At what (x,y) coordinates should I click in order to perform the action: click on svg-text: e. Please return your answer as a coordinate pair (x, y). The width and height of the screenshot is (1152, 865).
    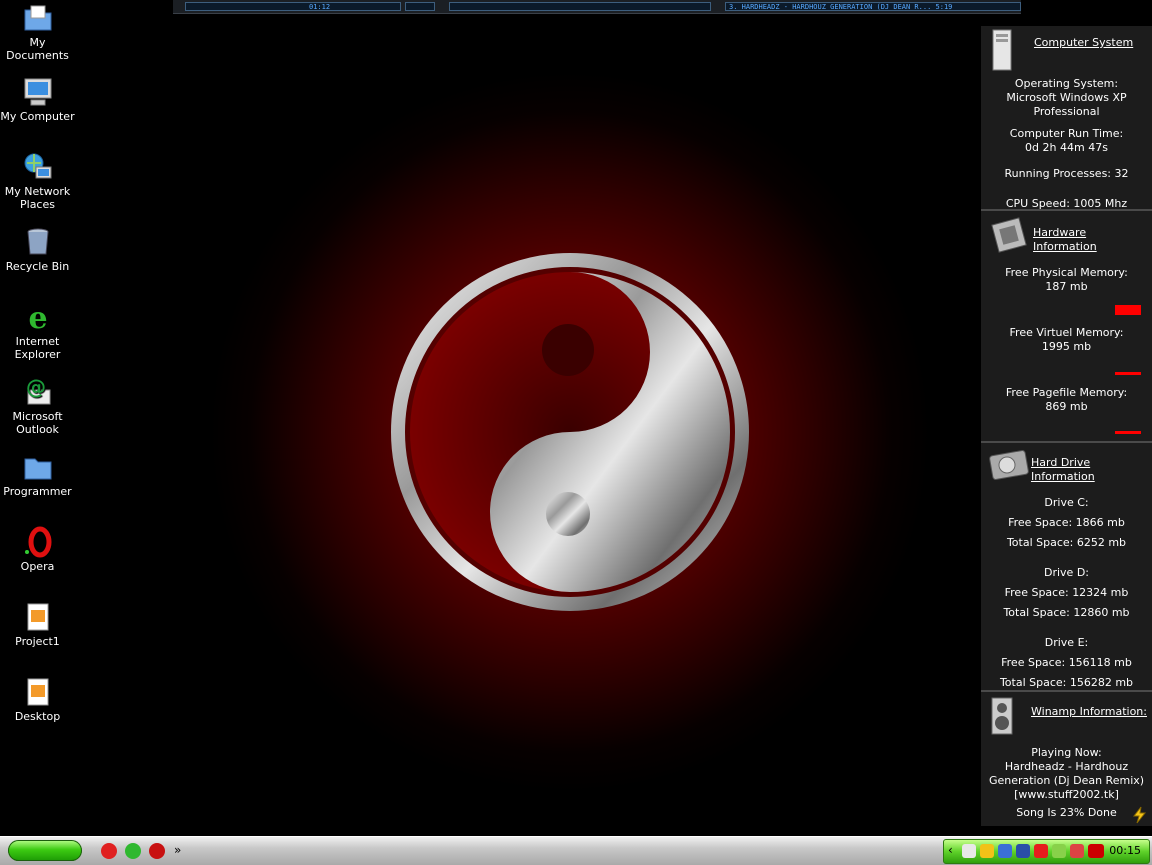
    Looking at the image, I should click on (37, 317).